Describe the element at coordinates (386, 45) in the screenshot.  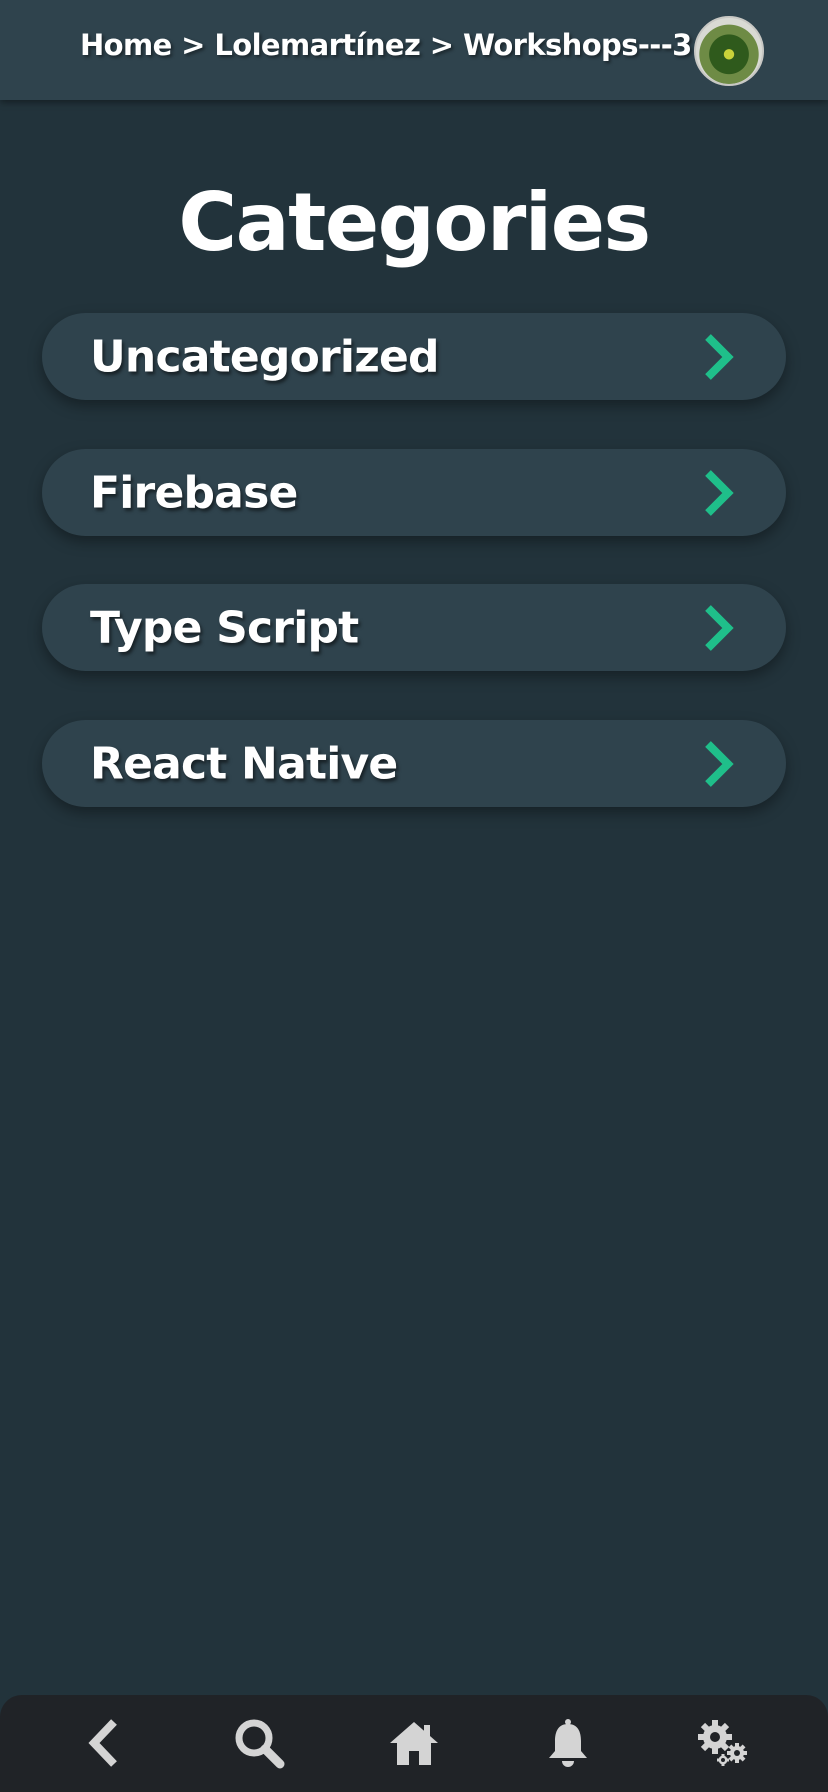
I see `breadcrumb: Home > Lolemartínez > Workshops---3` at that location.